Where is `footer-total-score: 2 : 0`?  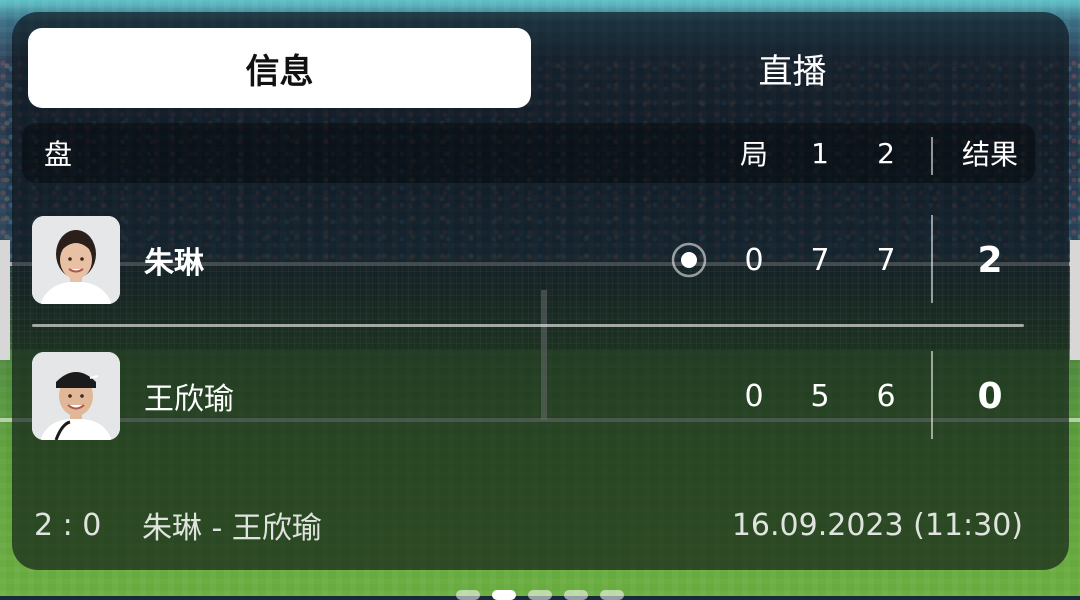 footer-total-score: 2 : 0 is located at coordinates (68, 525).